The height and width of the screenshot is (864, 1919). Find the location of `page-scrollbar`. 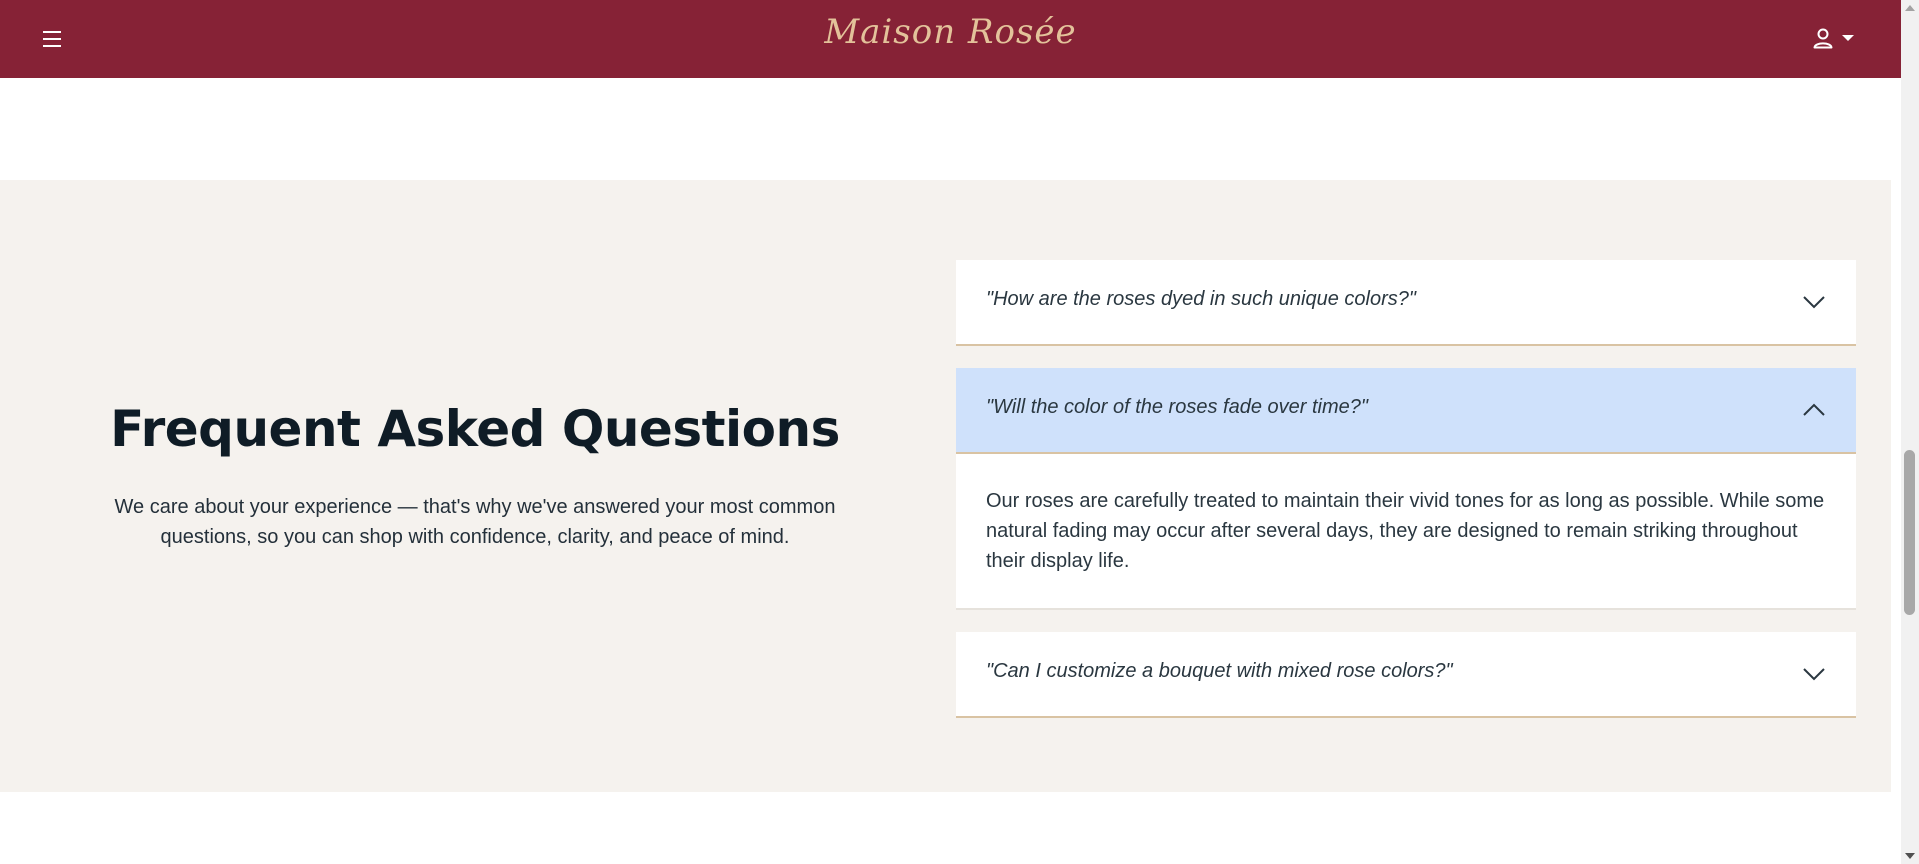

page-scrollbar is located at coordinates (1910, 432).